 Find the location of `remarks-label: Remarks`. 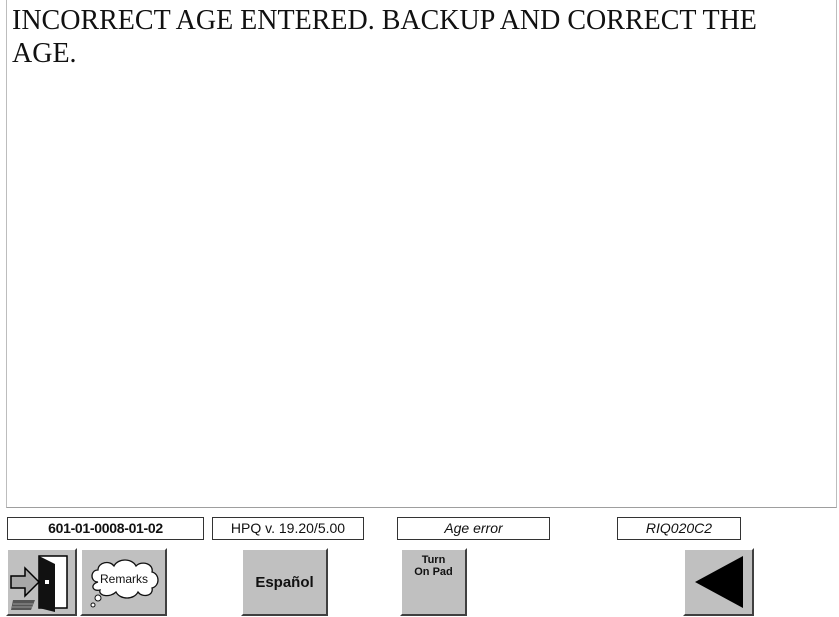

remarks-label: Remarks is located at coordinates (123, 579).